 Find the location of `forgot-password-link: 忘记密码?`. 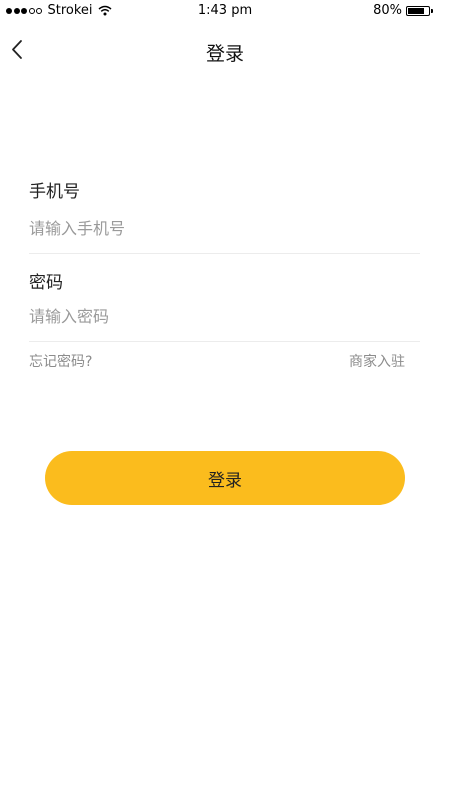

forgot-password-link: 忘记密码? is located at coordinates (60, 361).